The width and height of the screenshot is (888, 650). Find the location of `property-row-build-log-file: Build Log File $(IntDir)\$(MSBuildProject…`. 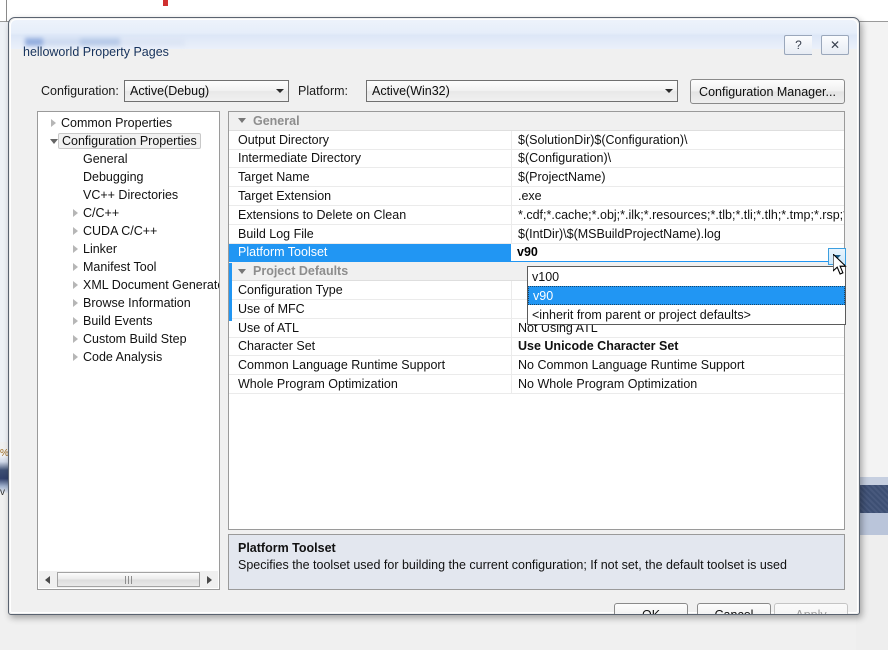

property-row-build-log-file: Build Log File $(IntDir)\$(MSBuildProject… is located at coordinates (536, 234).